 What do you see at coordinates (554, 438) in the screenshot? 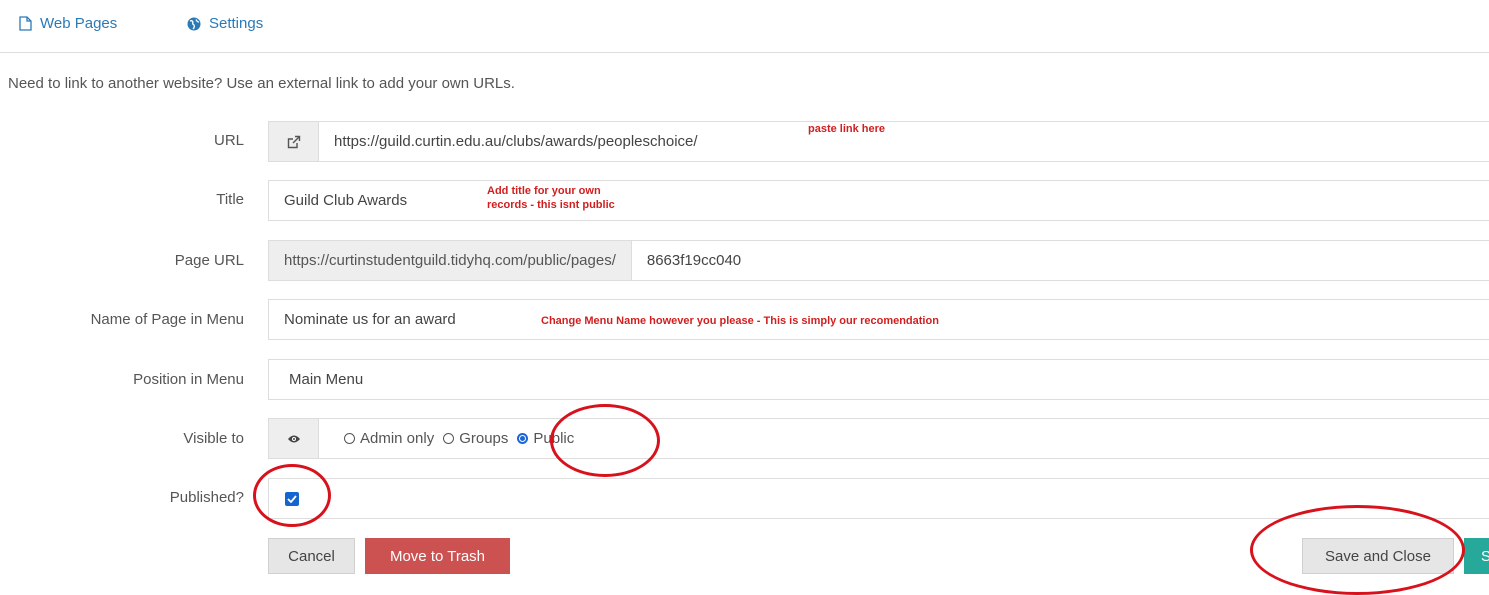
I see `radio-public-label: Public` at bounding box center [554, 438].